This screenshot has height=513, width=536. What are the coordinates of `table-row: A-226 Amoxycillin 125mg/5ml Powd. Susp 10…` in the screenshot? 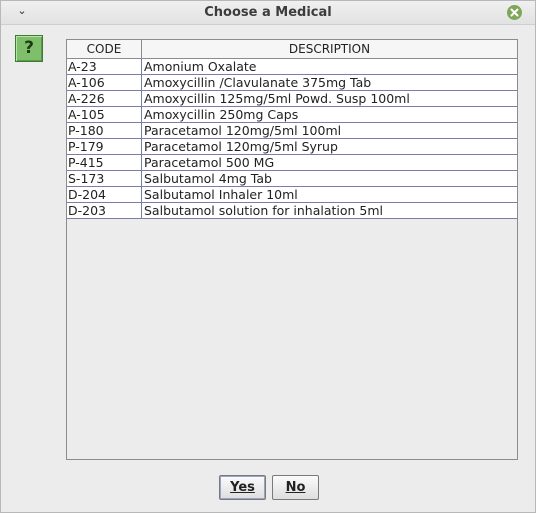 It's located at (292, 99).